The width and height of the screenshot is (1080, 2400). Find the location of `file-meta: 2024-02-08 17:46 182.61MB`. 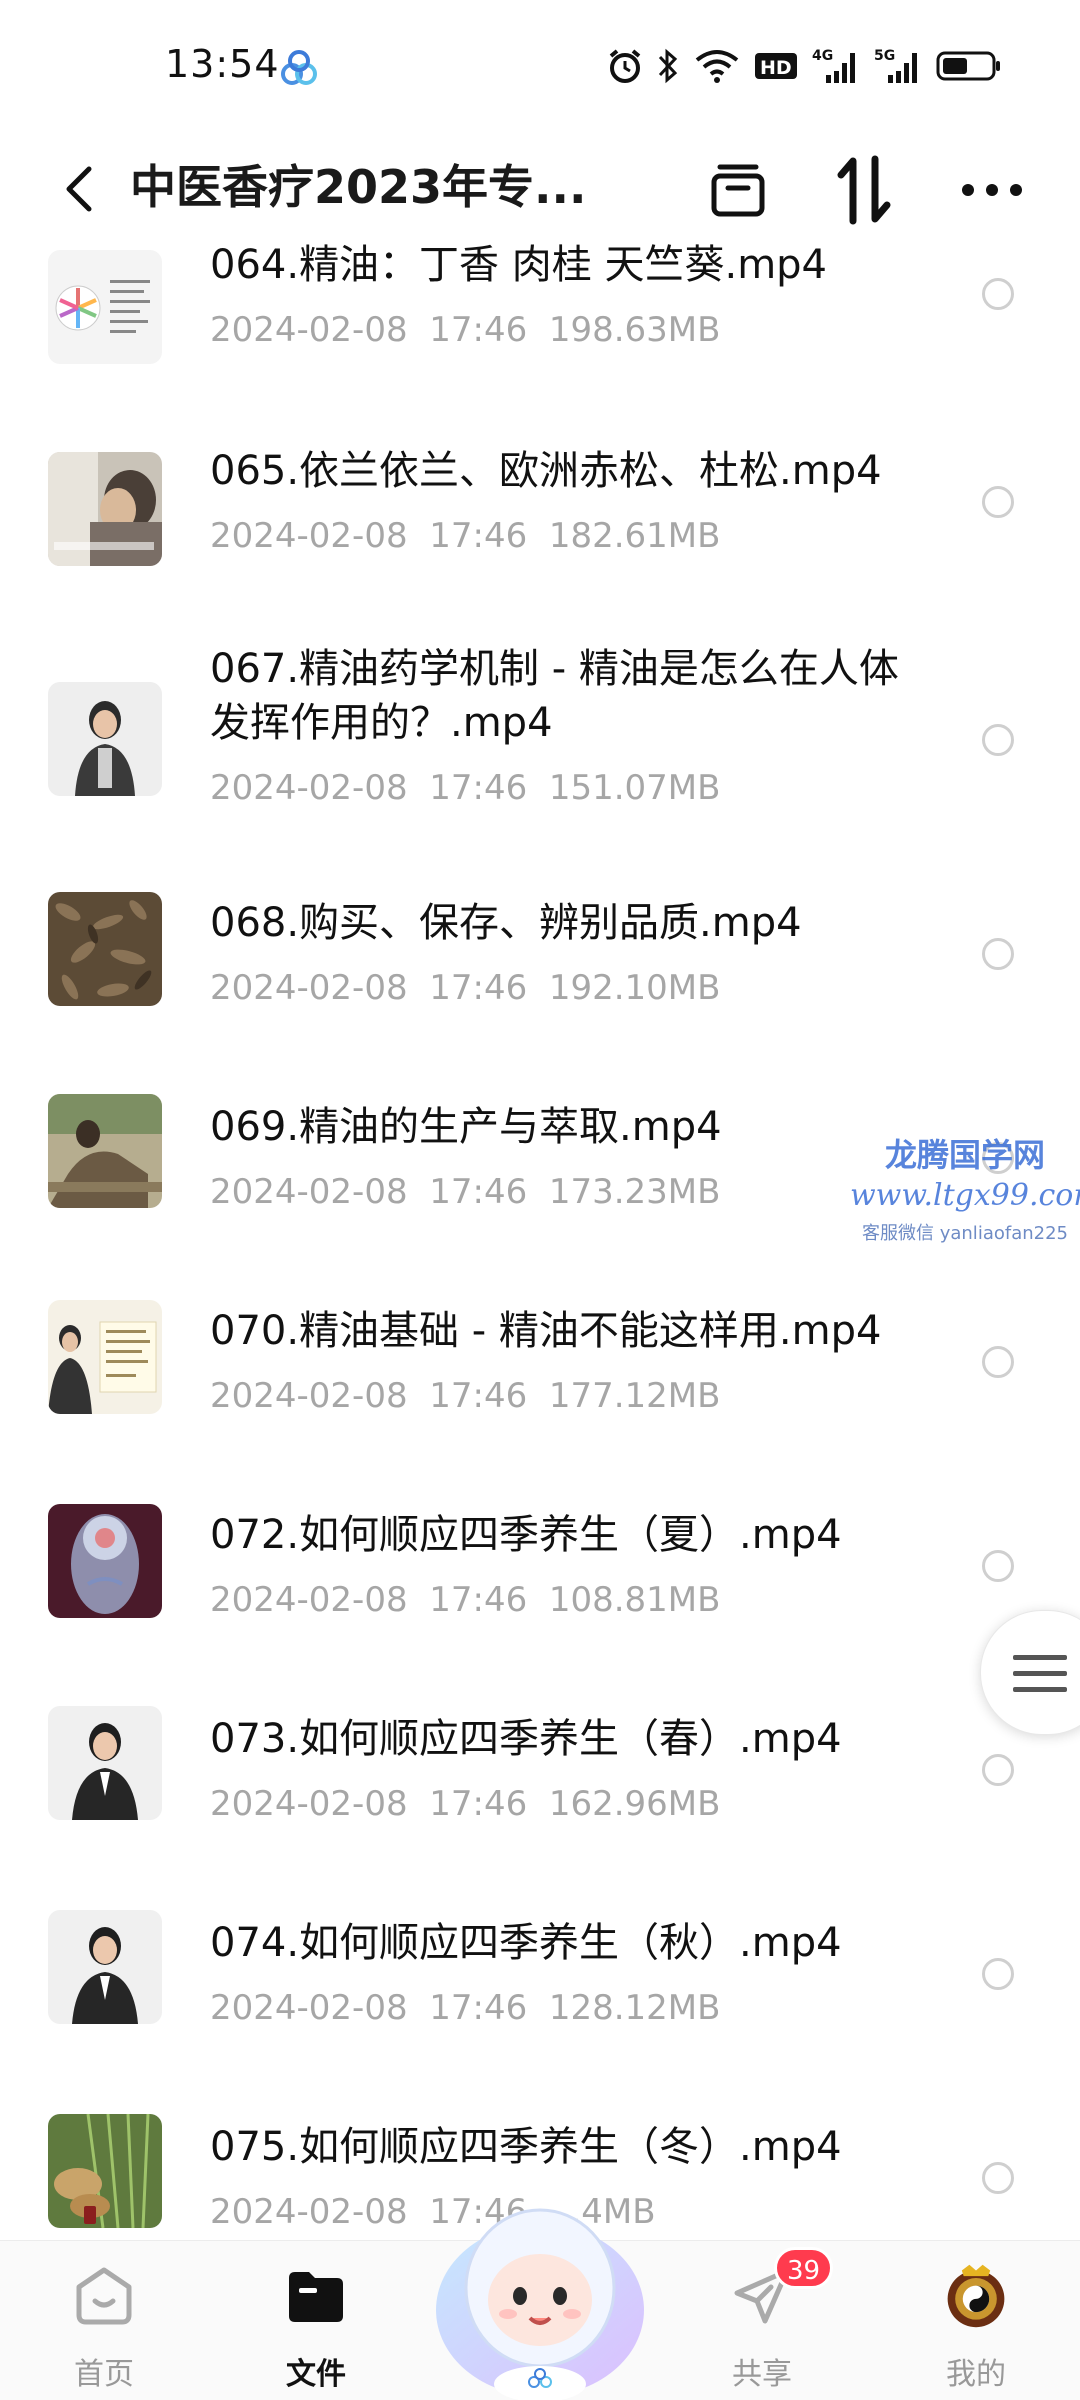

file-meta: 2024-02-08 17:46 182.61MB is located at coordinates (465, 536).